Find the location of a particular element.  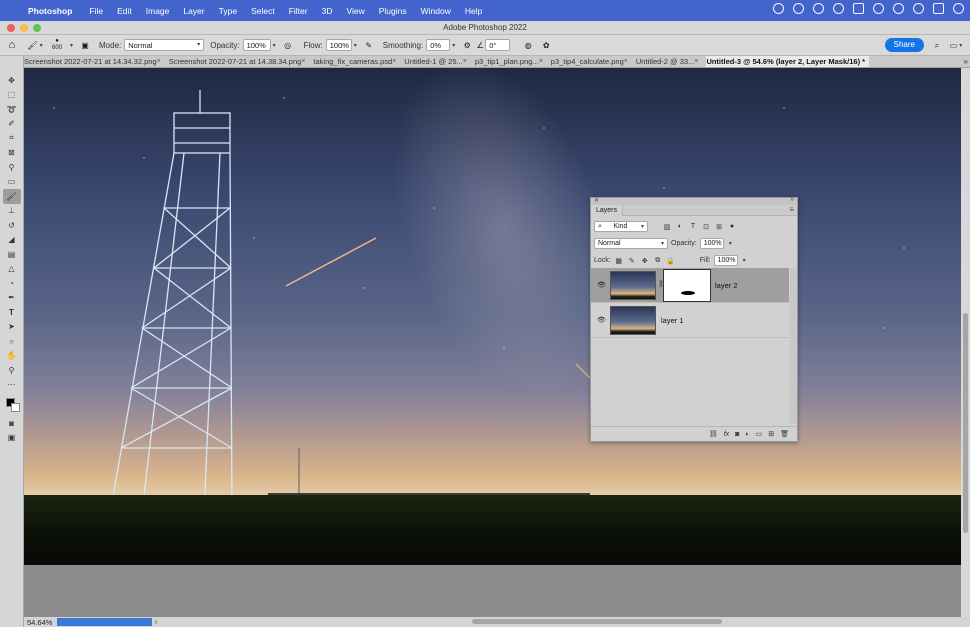

tab-document: Screenshot 2022-07-21 at 14.34.32.png × is located at coordinates (96, 61).